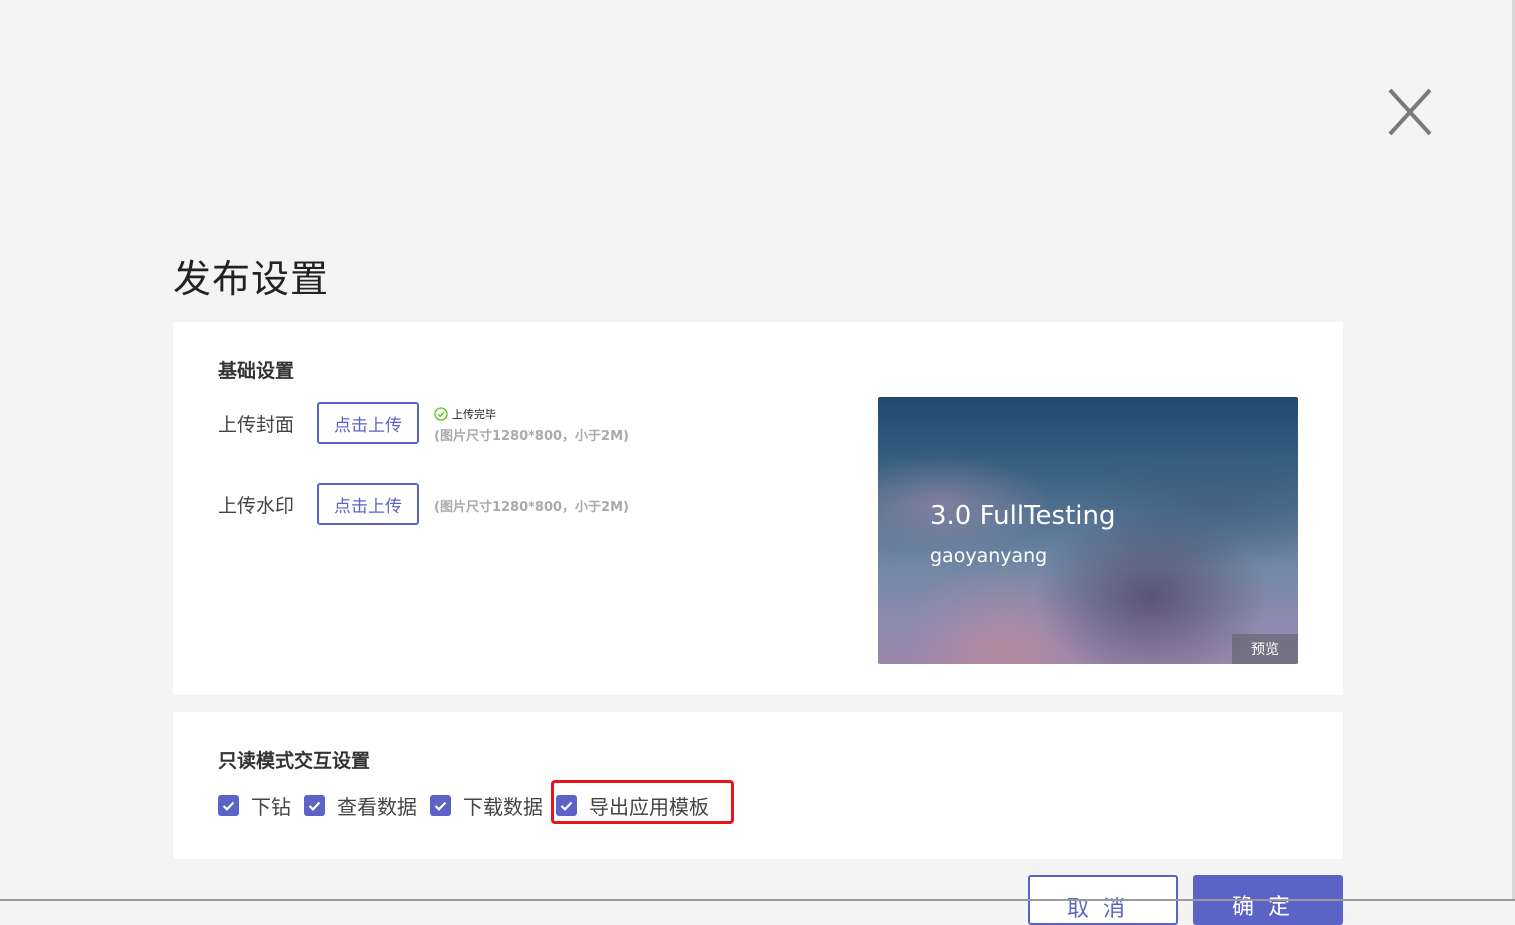 This screenshot has width=1515, height=925. What do you see at coordinates (1265, 649) in the screenshot?
I see `preview-button: 预览` at bounding box center [1265, 649].